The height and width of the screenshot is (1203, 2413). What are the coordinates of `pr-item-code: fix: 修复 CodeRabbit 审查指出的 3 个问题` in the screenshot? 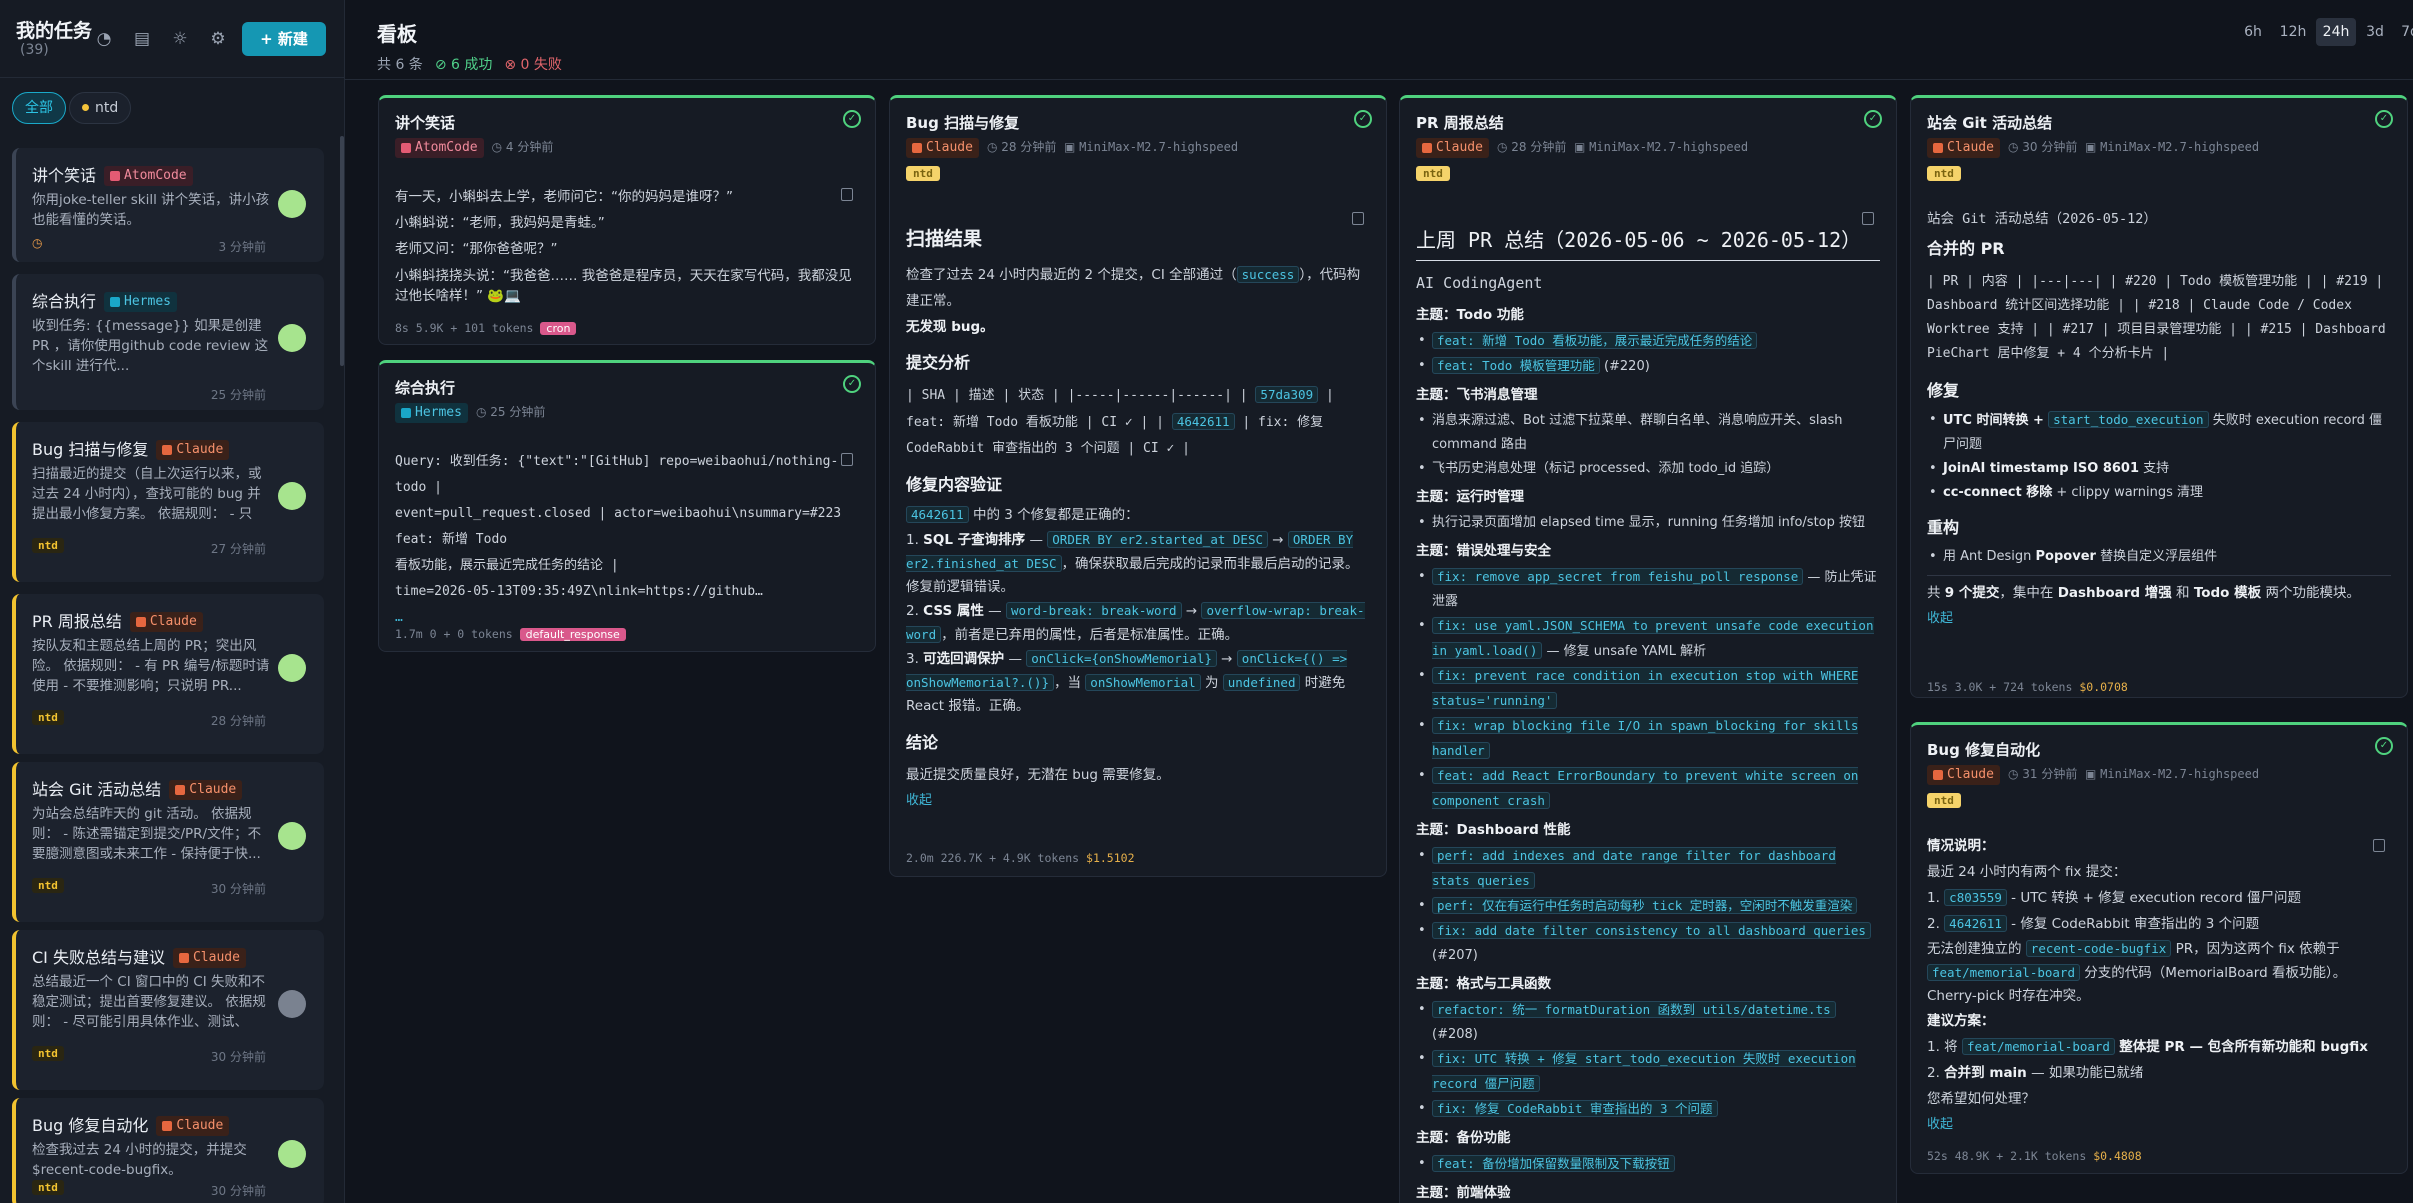 It's located at (1575, 1108).